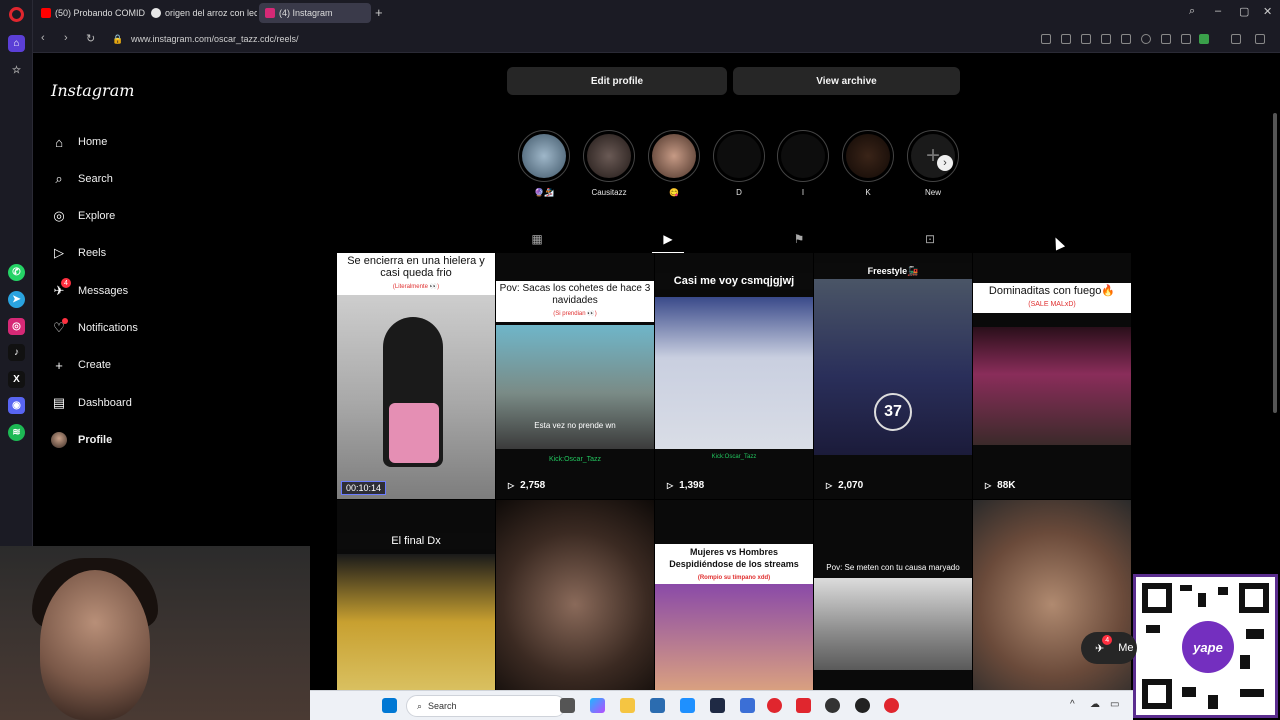 This screenshot has height=720, width=1280. I want to click on yape-qr-code: yape, so click(1205, 646).